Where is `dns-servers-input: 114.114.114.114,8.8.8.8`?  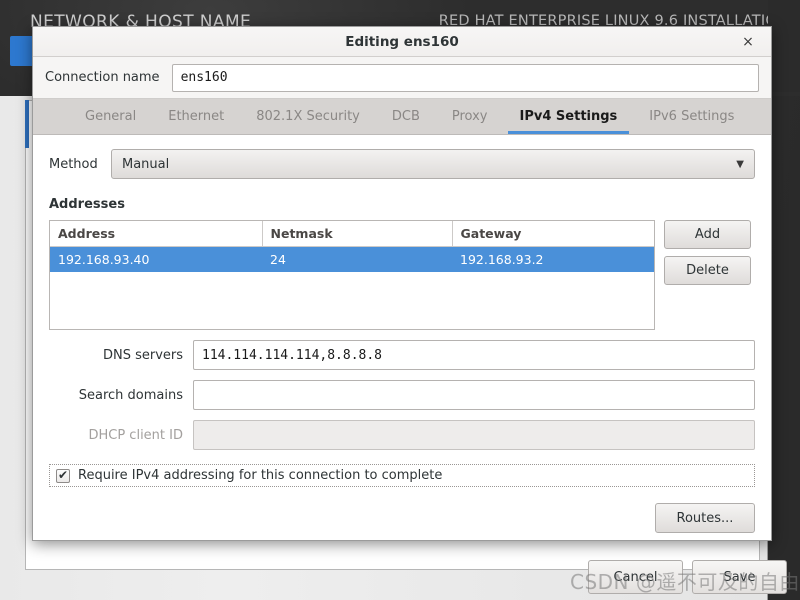 dns-servers-input: 114.114.114.114,8.8.8.8 is located at coordinates (474, 355).